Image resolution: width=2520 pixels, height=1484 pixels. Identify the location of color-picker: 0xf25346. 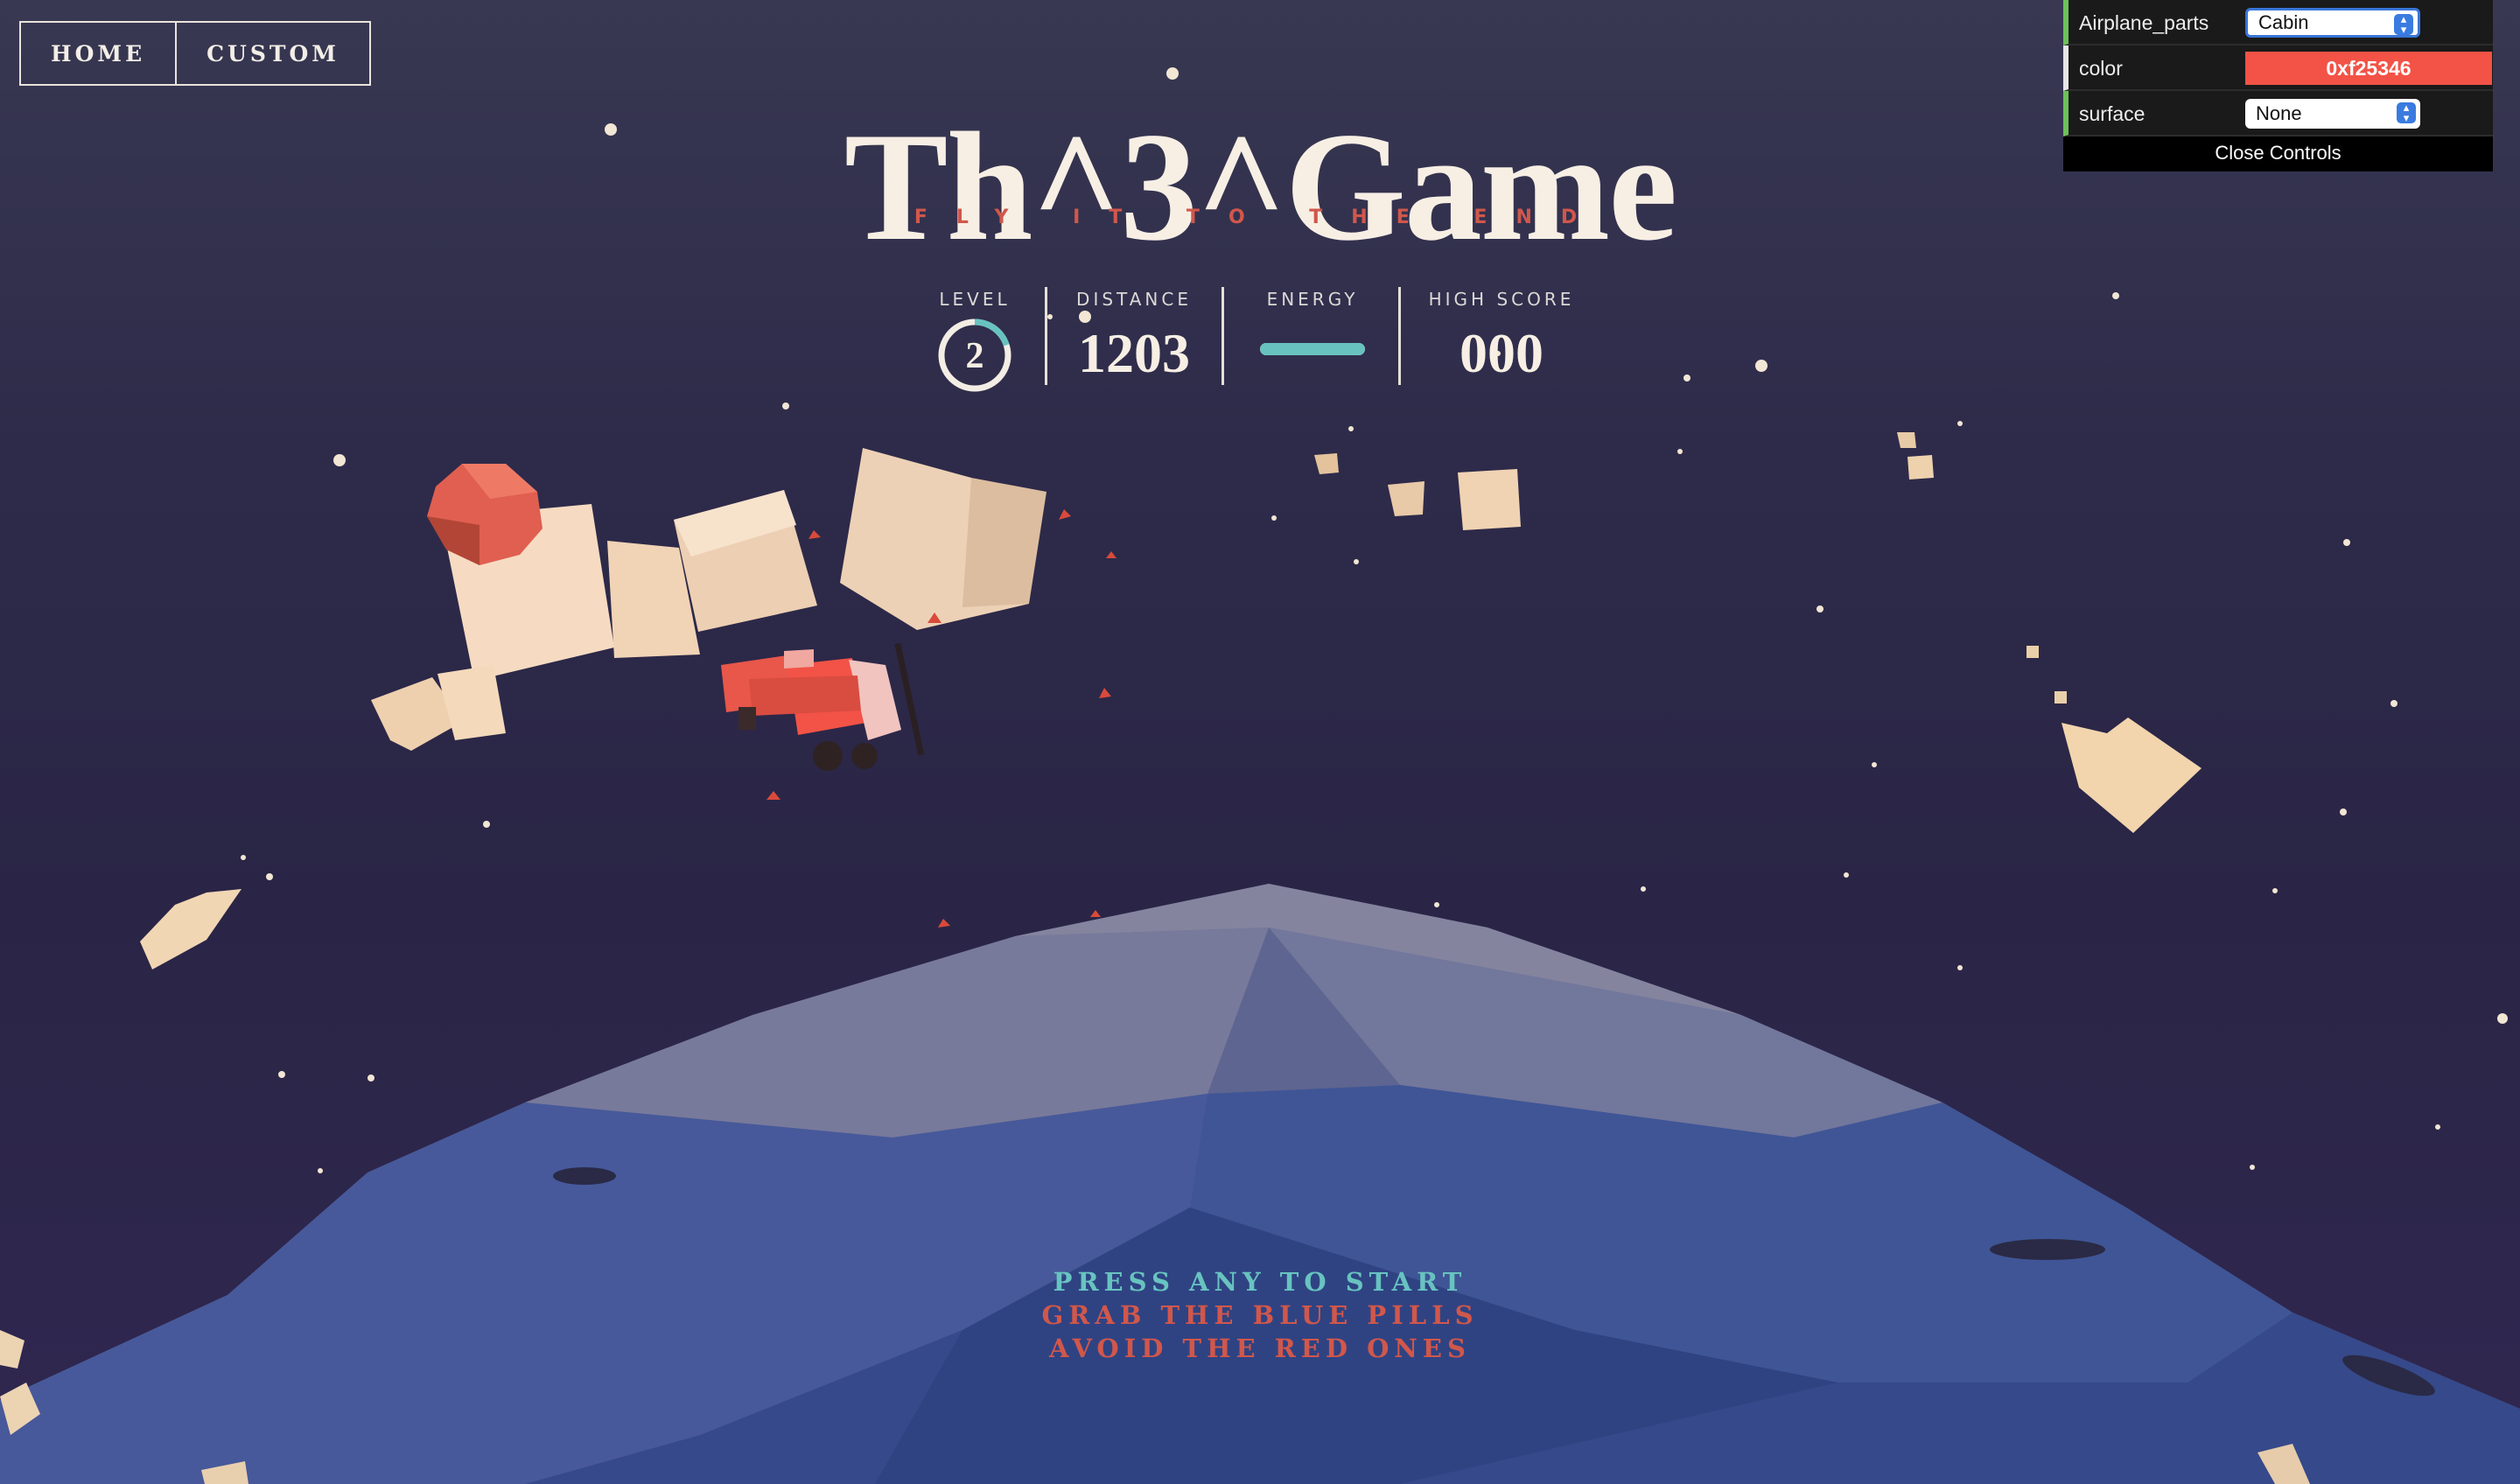
(2368, 68).